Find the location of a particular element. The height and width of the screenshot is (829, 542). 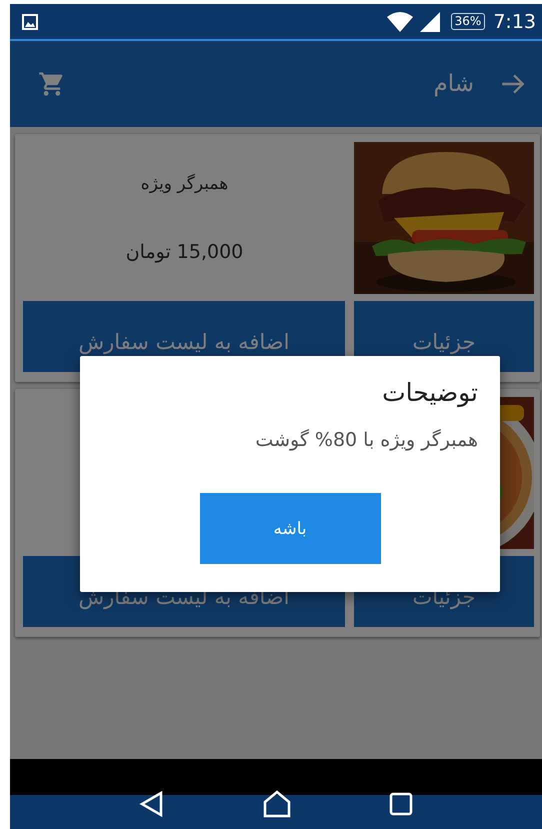

signal-icon is located at coordinates (429, 22).